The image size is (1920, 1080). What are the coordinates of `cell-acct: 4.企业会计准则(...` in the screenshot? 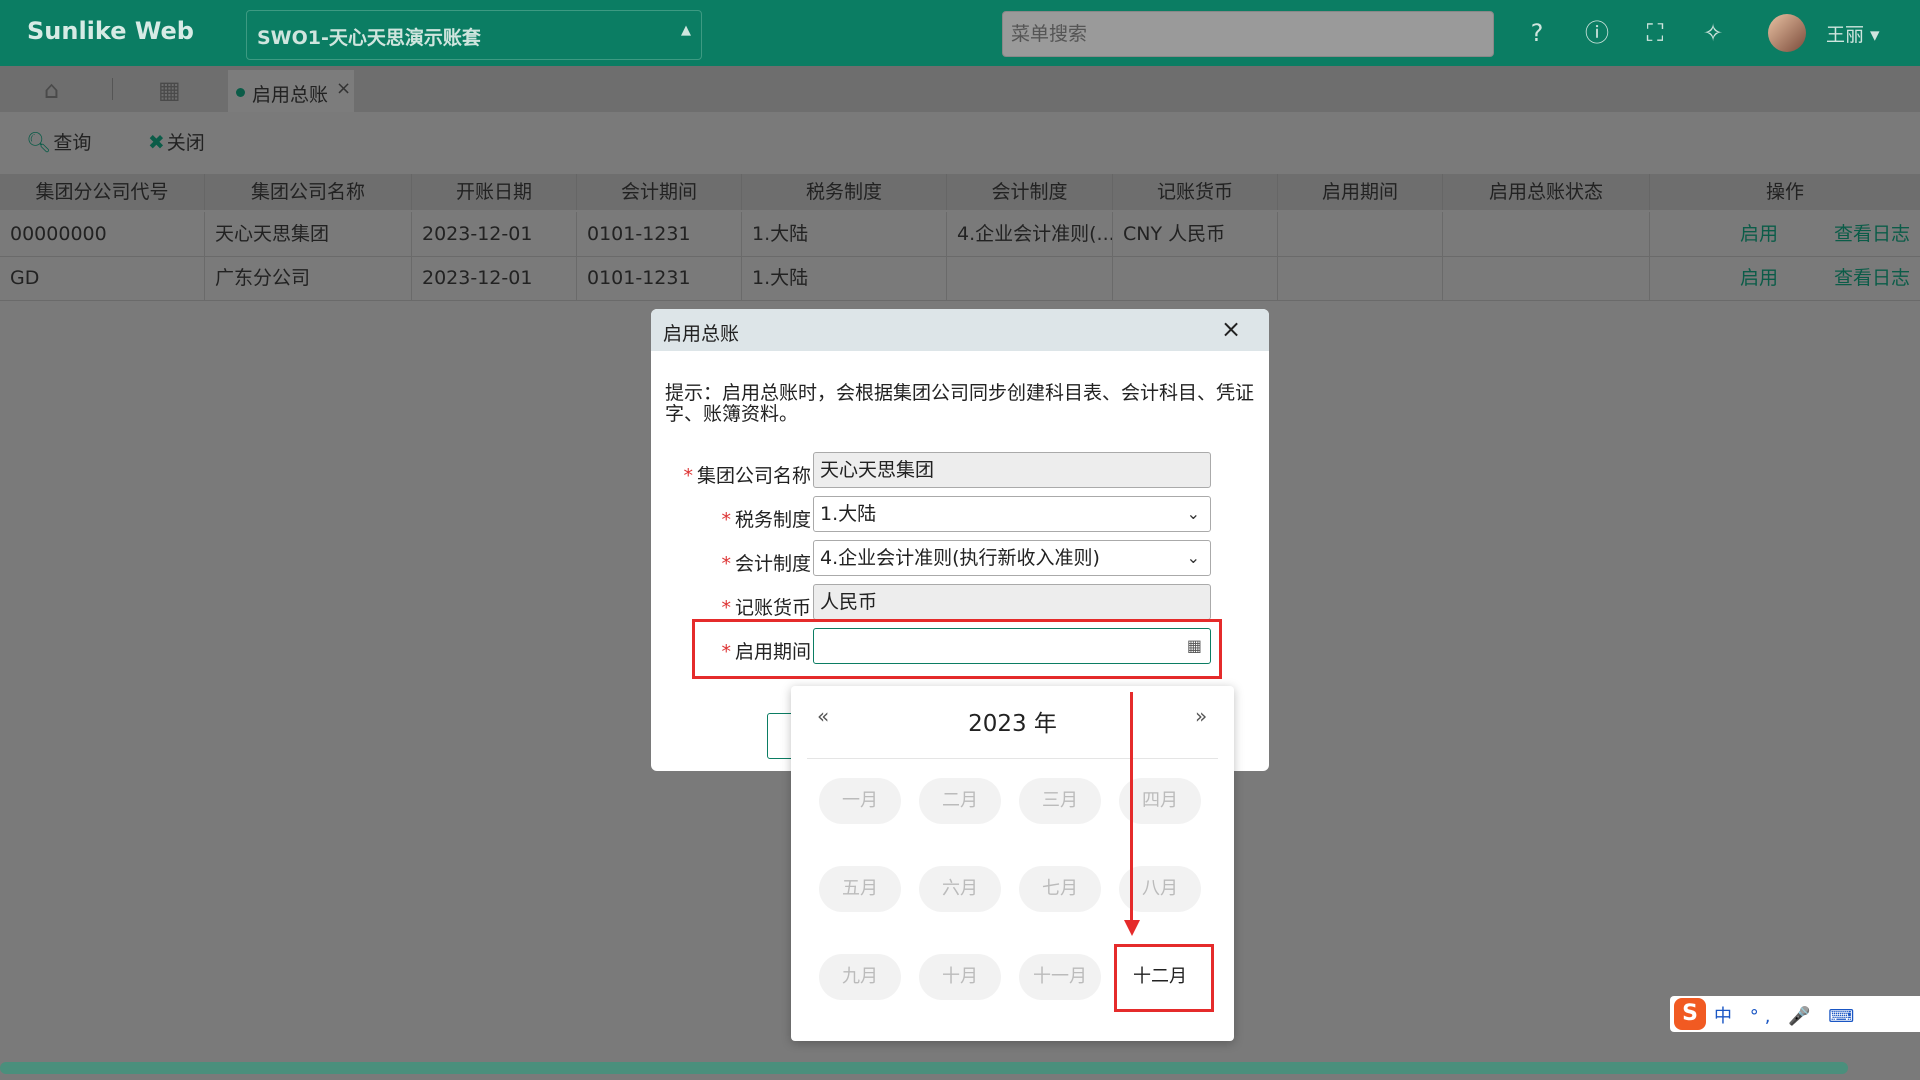 It's located at (1030, 234).